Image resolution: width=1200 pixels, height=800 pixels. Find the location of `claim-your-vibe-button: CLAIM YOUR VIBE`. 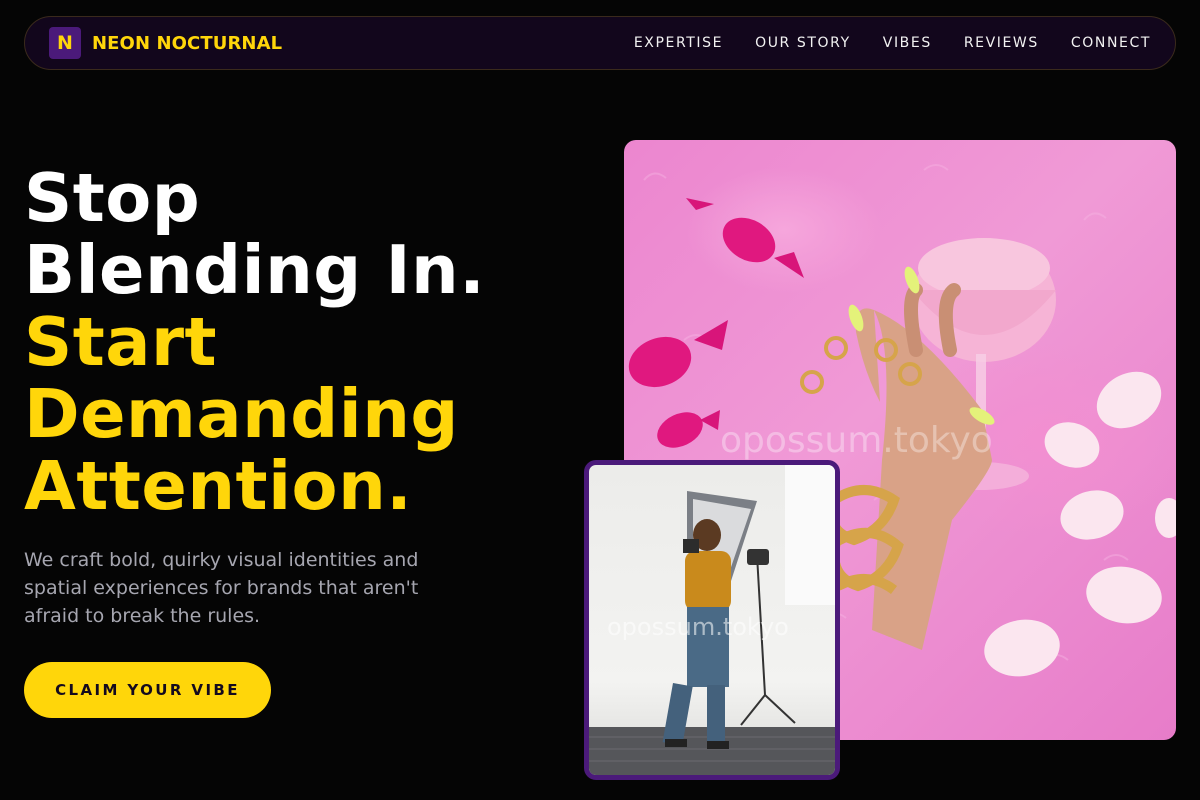

claim-your-vibe-button: CLAIM YOUR VIBE is located at coordinates (147, 690).